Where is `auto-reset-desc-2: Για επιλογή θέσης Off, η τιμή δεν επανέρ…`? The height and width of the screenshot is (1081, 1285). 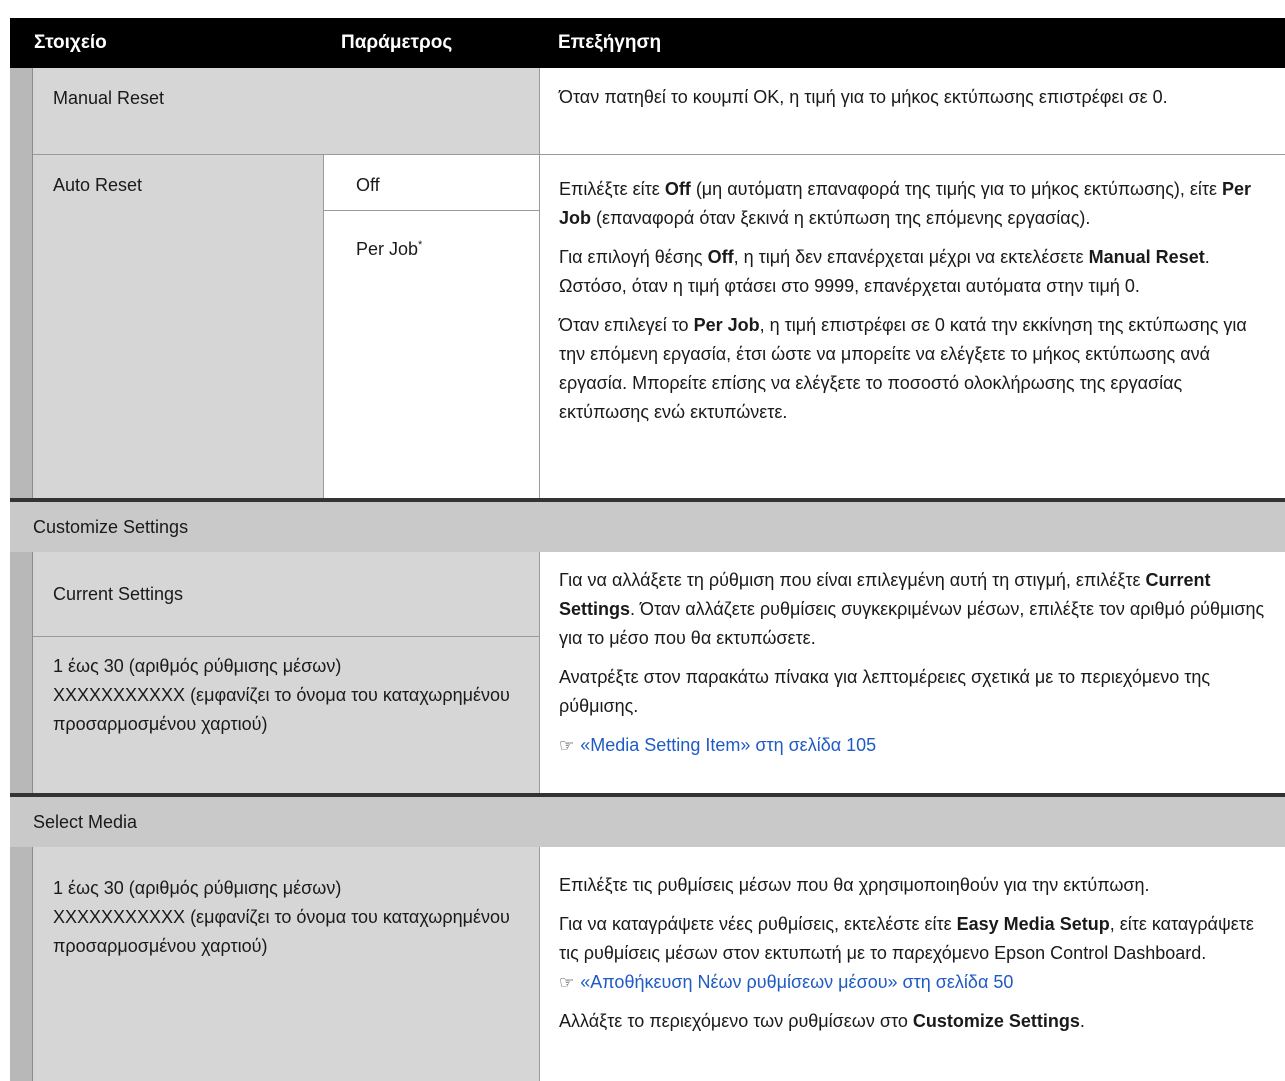 auto-reset-desc-2: Για επιλογή θέσης Off, η τιμή δεν επανέρ… is located at coordinates (884, 271).